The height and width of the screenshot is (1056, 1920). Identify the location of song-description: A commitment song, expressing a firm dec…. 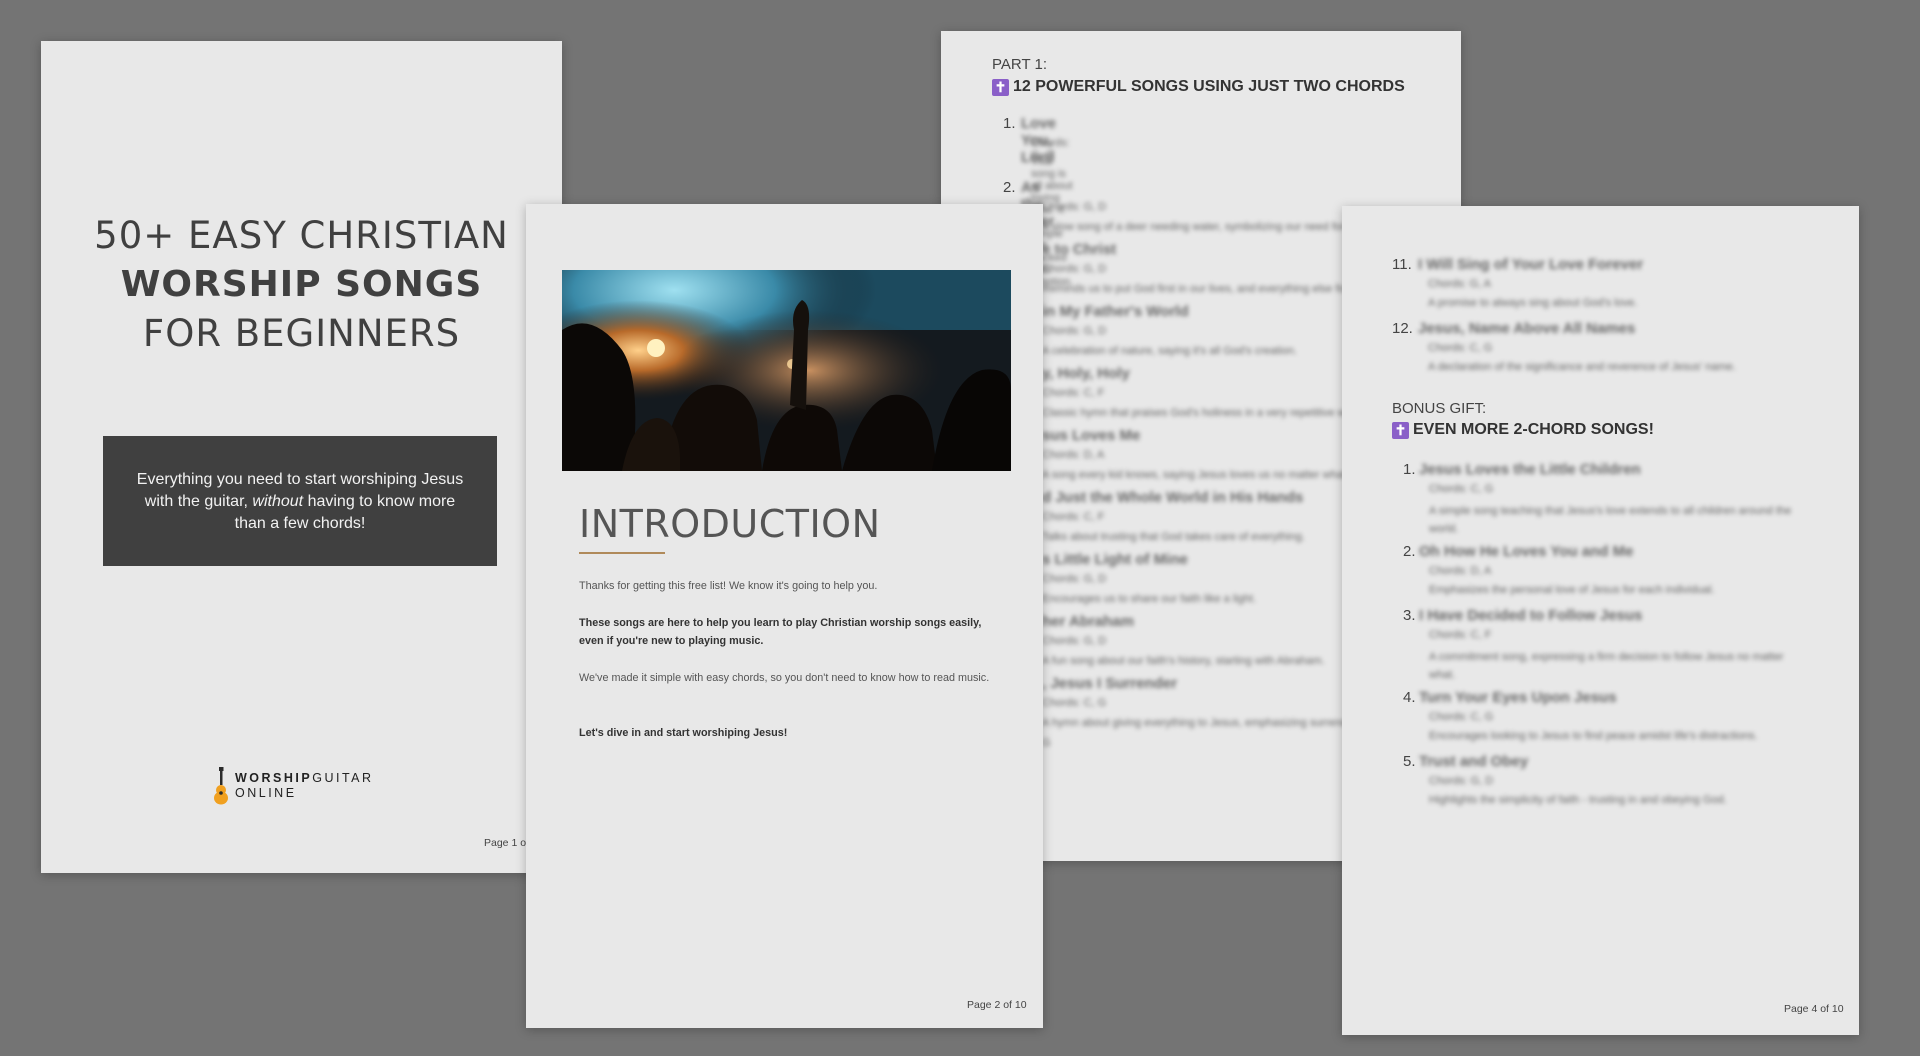
(1606, 666).